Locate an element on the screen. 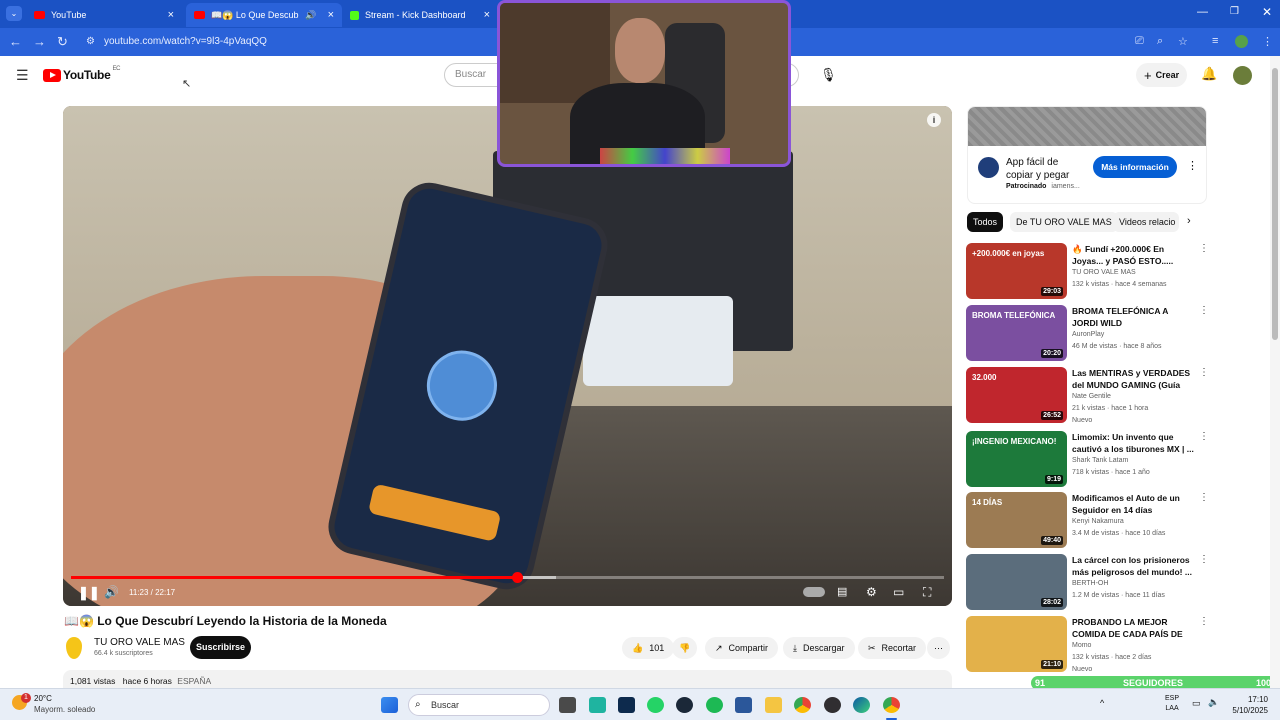  chrome-icon is located at coordinates (802, 705).